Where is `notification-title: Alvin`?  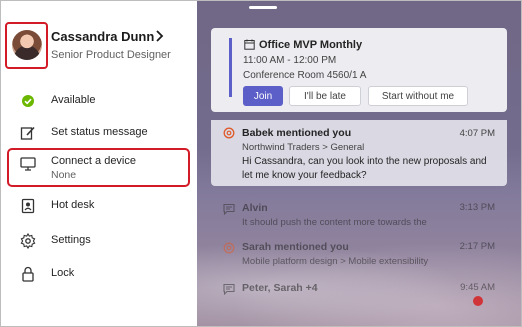
notification-title: Alvin is located at coordinates (255, 208).